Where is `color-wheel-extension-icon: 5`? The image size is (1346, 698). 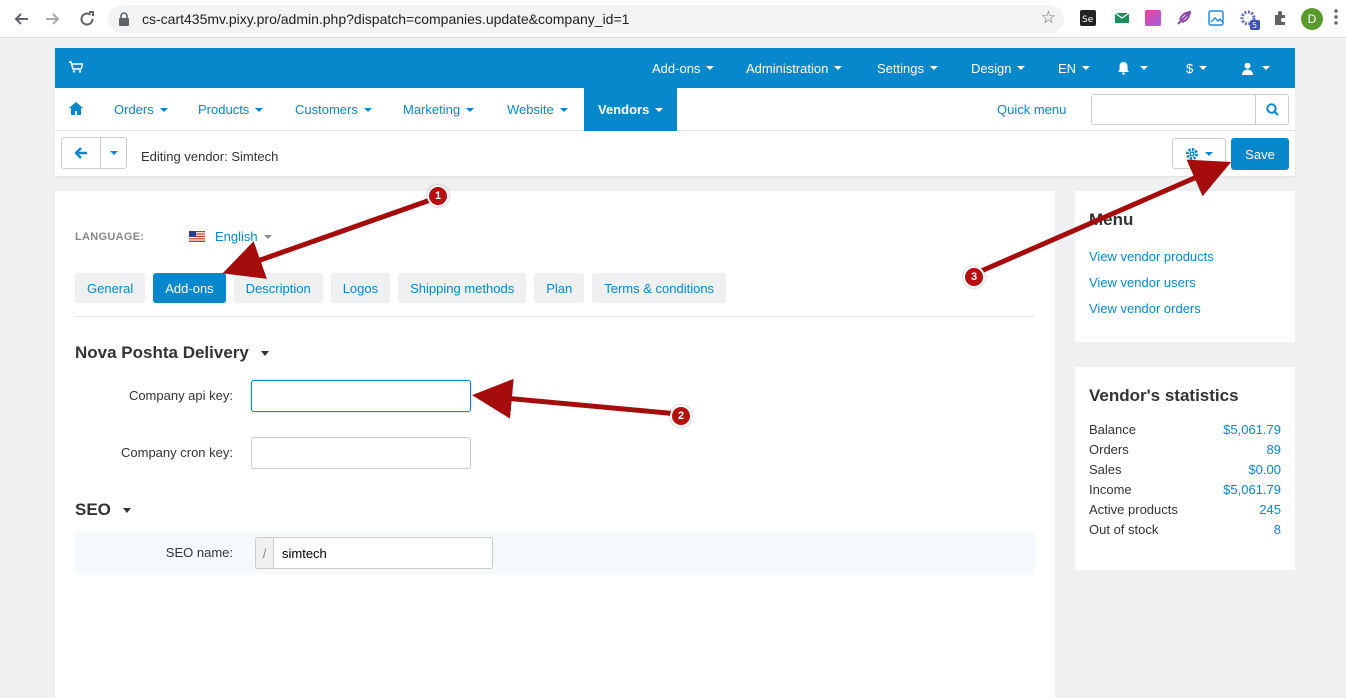
color-wheel-extension-icon: 5 is located at coordinates (1250, 20).